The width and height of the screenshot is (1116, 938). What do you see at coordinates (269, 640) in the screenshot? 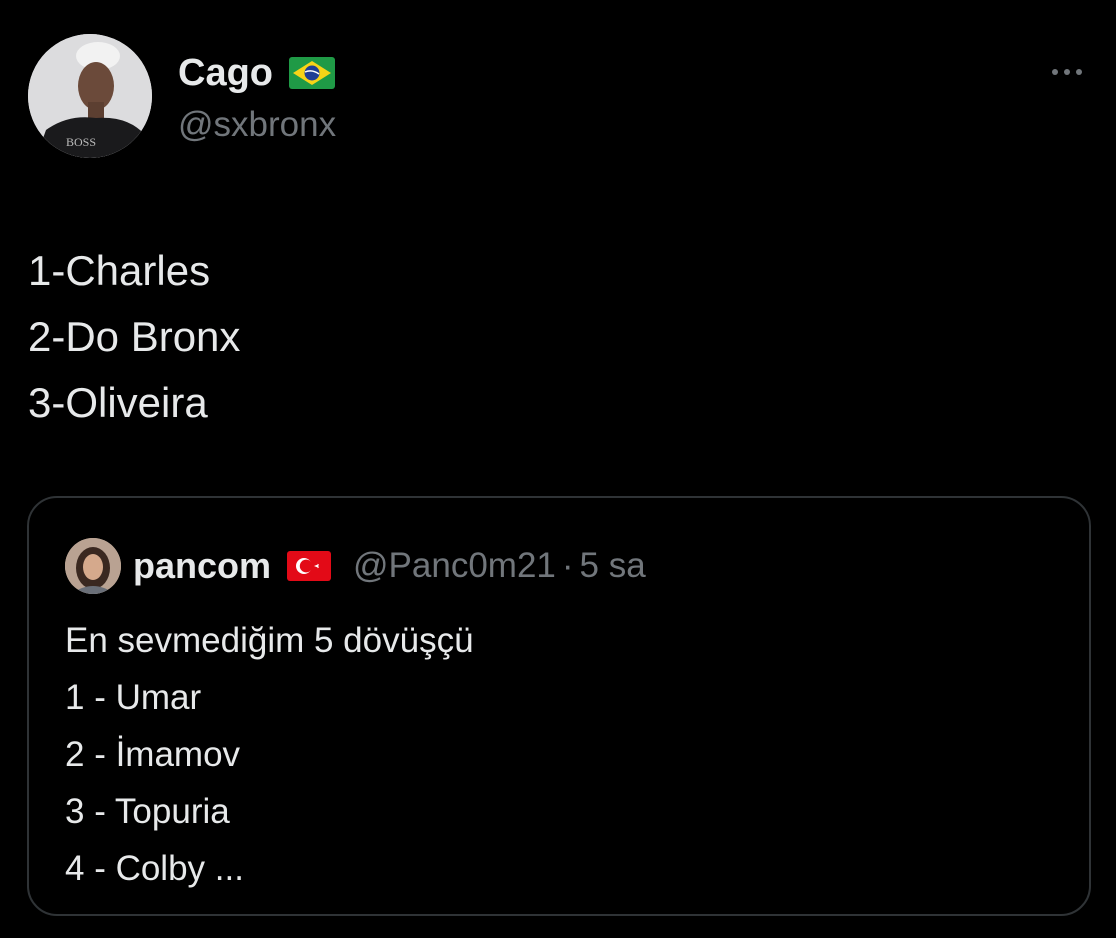
I see `quoted-line: En sevmediğim 5 dövüşçü` at bounding box center [269, 640].